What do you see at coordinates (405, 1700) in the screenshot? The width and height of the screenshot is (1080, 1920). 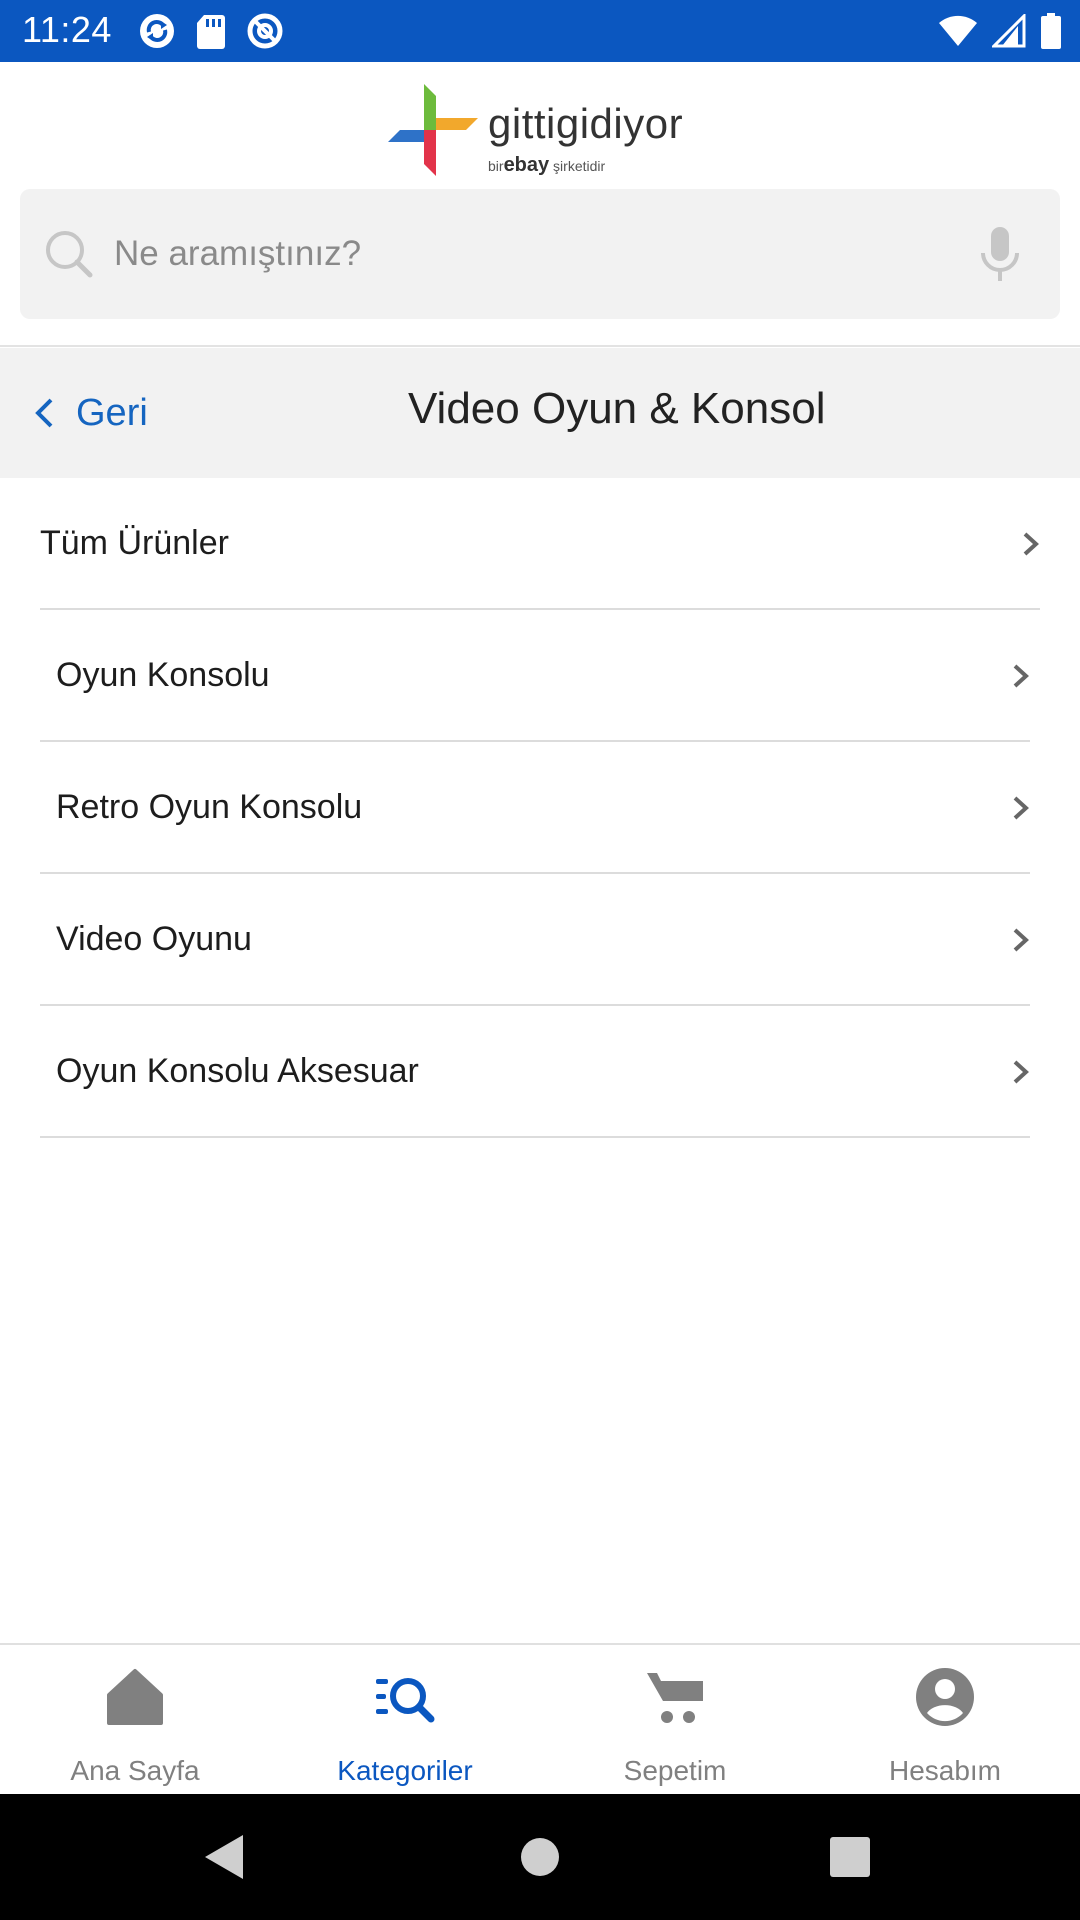 I see `categories-search-icon` at bounding box center [405, 1700].